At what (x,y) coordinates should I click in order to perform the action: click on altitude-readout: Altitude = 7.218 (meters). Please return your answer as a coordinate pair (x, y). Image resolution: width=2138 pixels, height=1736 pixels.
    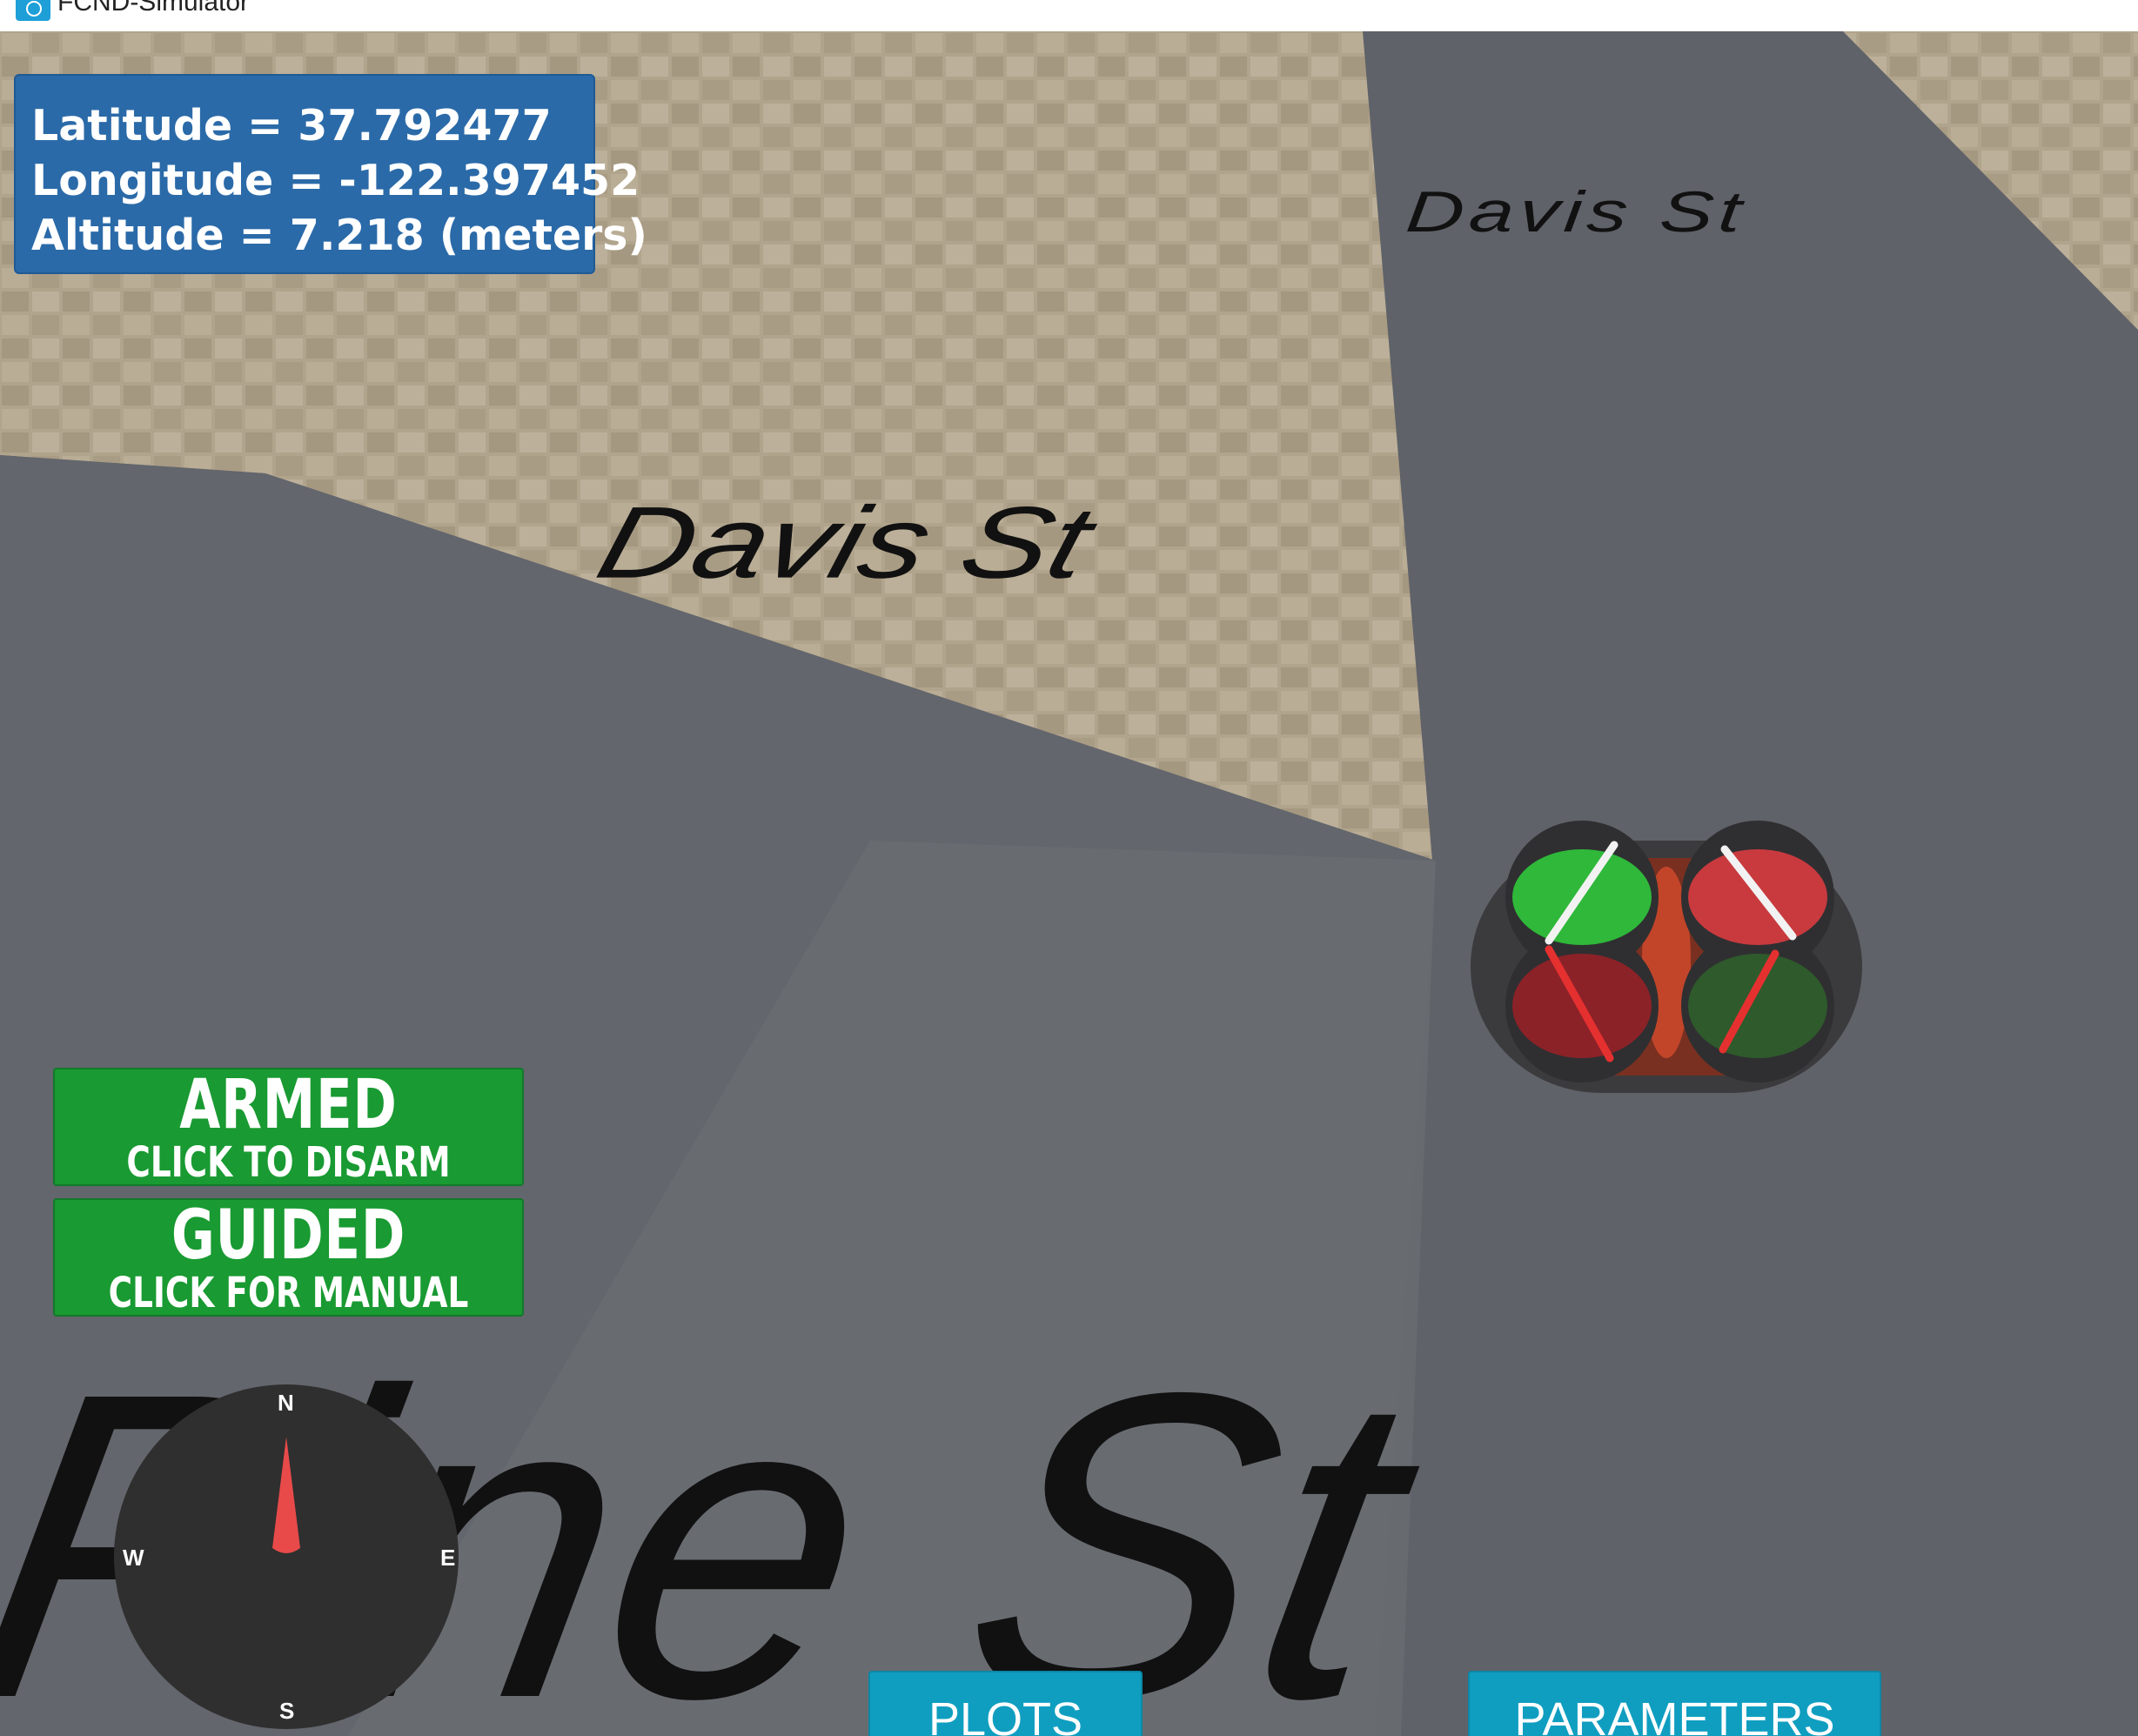
    Looking at the image, I should click on (339, 235).